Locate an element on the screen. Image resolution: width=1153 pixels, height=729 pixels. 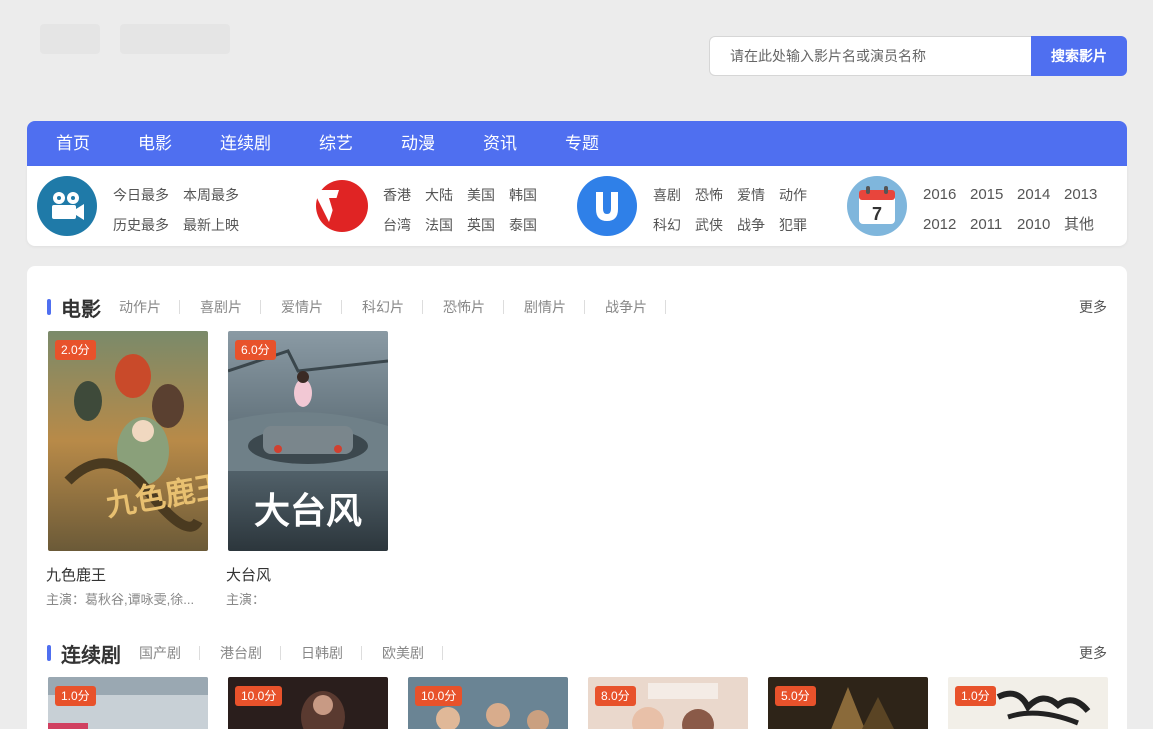
series-section-header: 连续剧 国产剧 港台剧 日韩剧 欧美剧 更多 is located at coordinates (577, 653).